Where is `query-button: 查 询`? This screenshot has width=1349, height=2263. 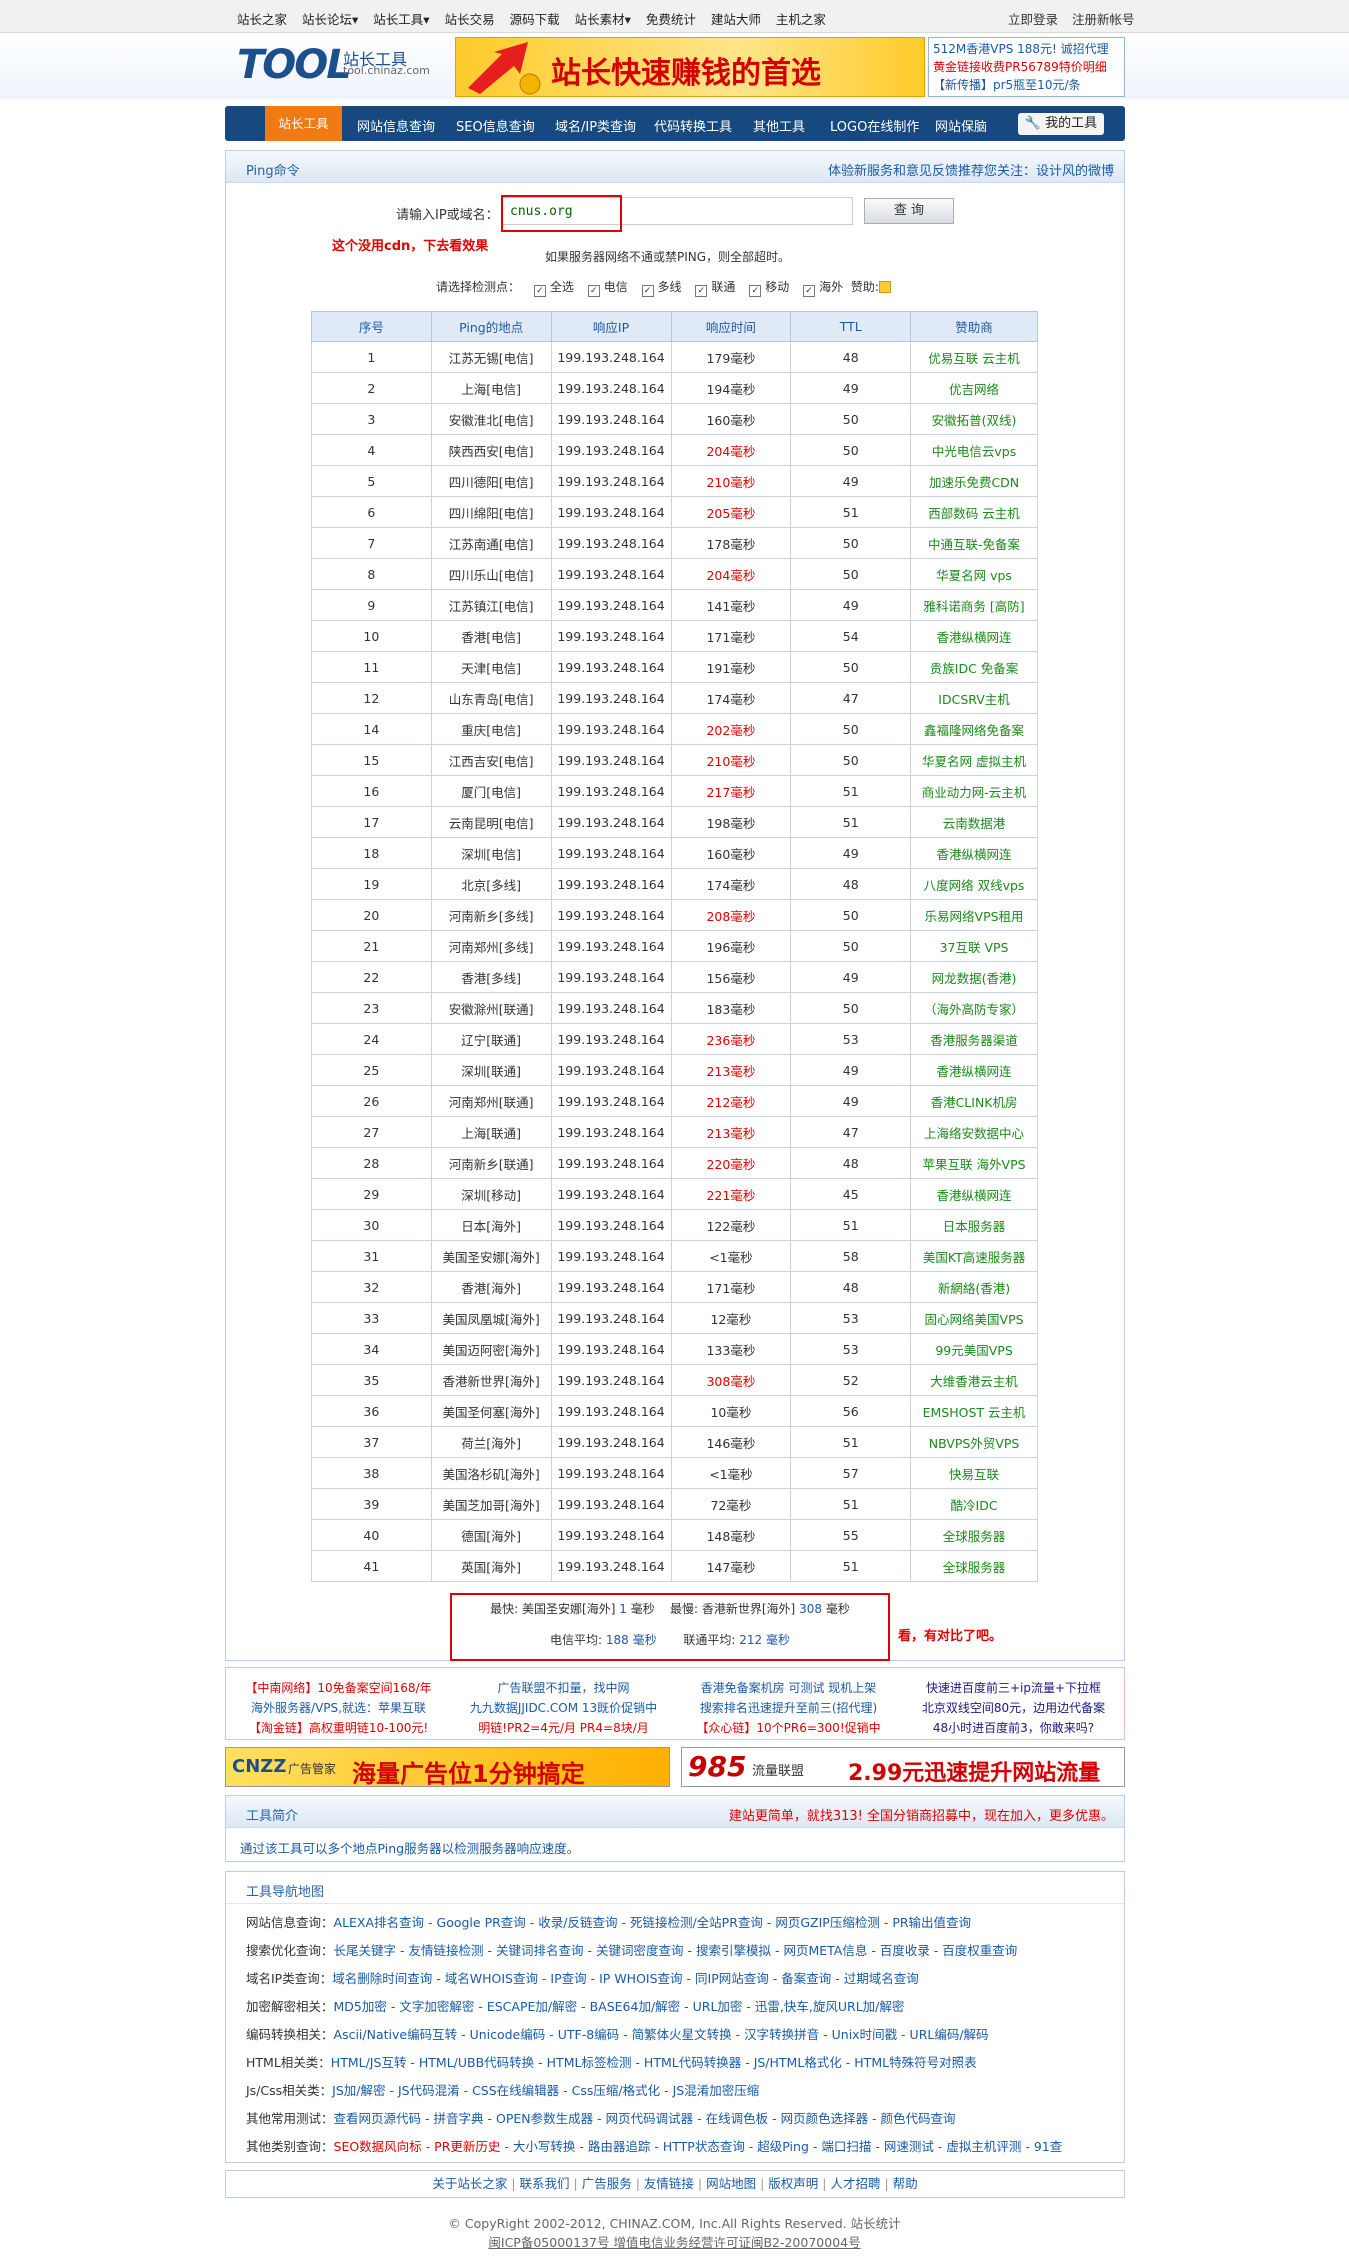
query-button: 查 询 is located at coordinates (909, 211).